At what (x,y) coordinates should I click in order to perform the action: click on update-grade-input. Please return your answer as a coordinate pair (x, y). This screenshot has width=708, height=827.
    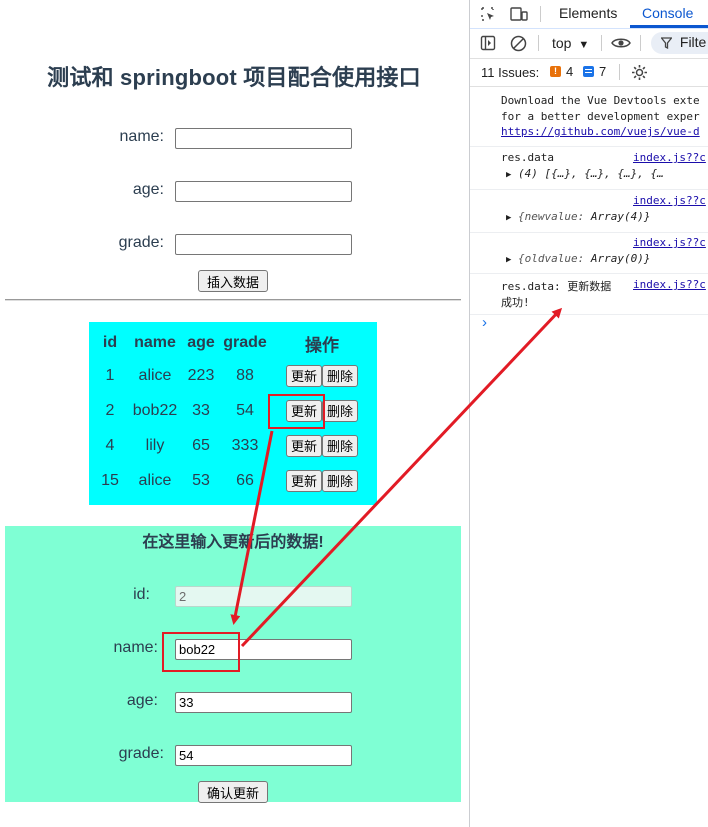
    Looking at the image, I should click on (263, 755).